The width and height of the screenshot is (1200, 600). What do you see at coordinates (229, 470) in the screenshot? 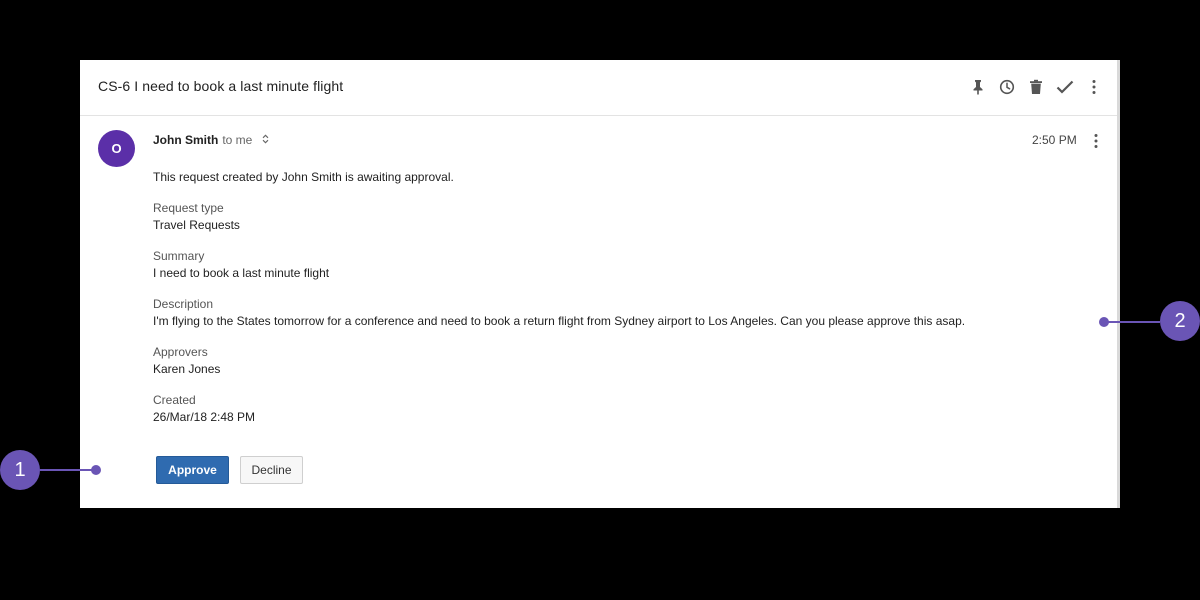
I see `action-buttons: Approve Decline` at bounding box center [229, 470].